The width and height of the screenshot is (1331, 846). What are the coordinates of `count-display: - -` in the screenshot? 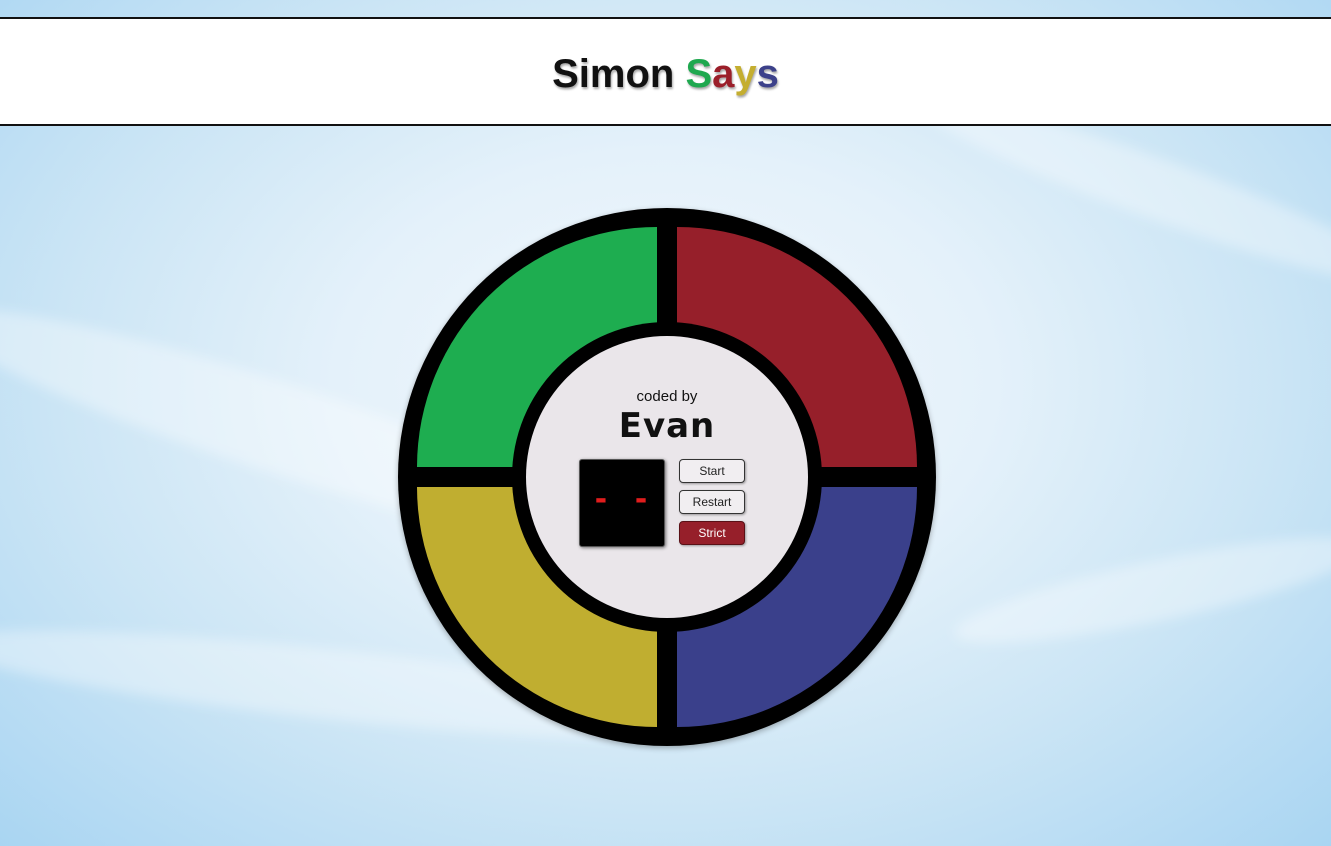 It's located at (622, 503).